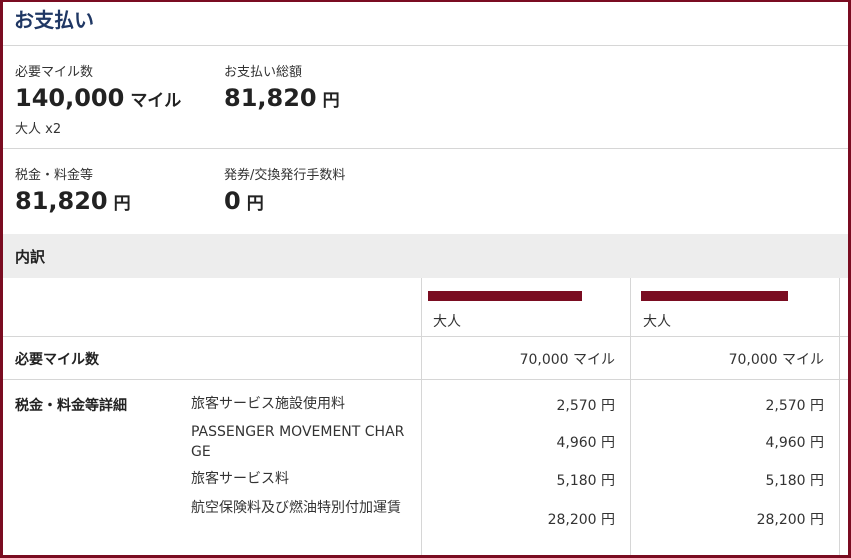 Image resolution: width=851 pixels, height=558 pixels. I want to click on issuance-fee-label: 発券/交換発行手数料, so click(285, 175).